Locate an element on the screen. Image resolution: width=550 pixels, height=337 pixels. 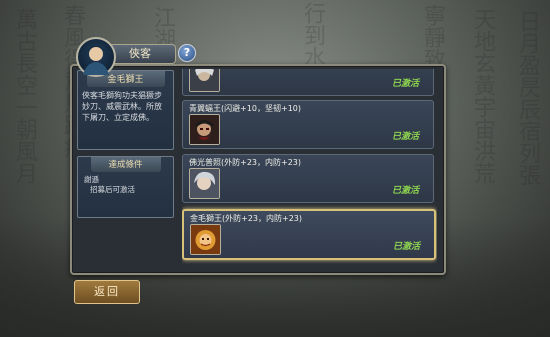
back-button: 返回 is located at coordinates (107, 292).